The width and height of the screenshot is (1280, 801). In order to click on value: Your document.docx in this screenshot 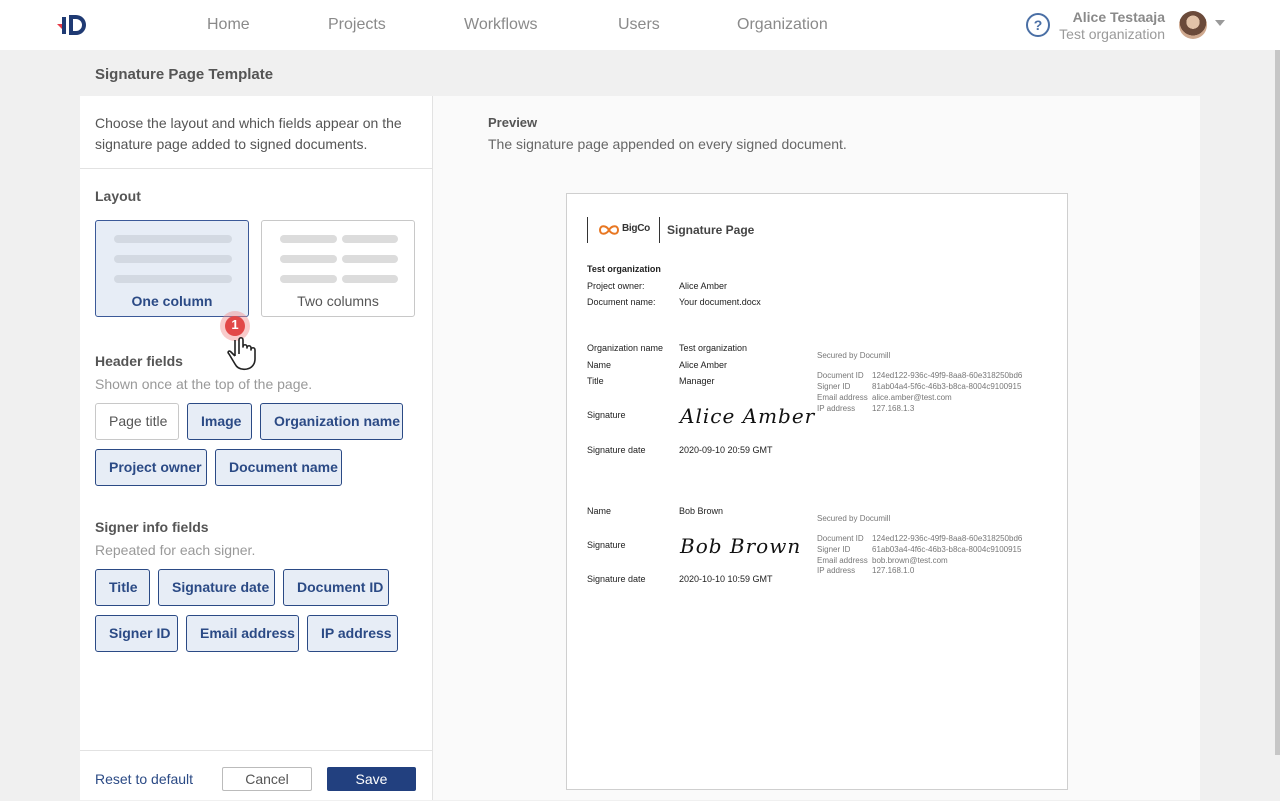, I will do `click(720, 302)`.